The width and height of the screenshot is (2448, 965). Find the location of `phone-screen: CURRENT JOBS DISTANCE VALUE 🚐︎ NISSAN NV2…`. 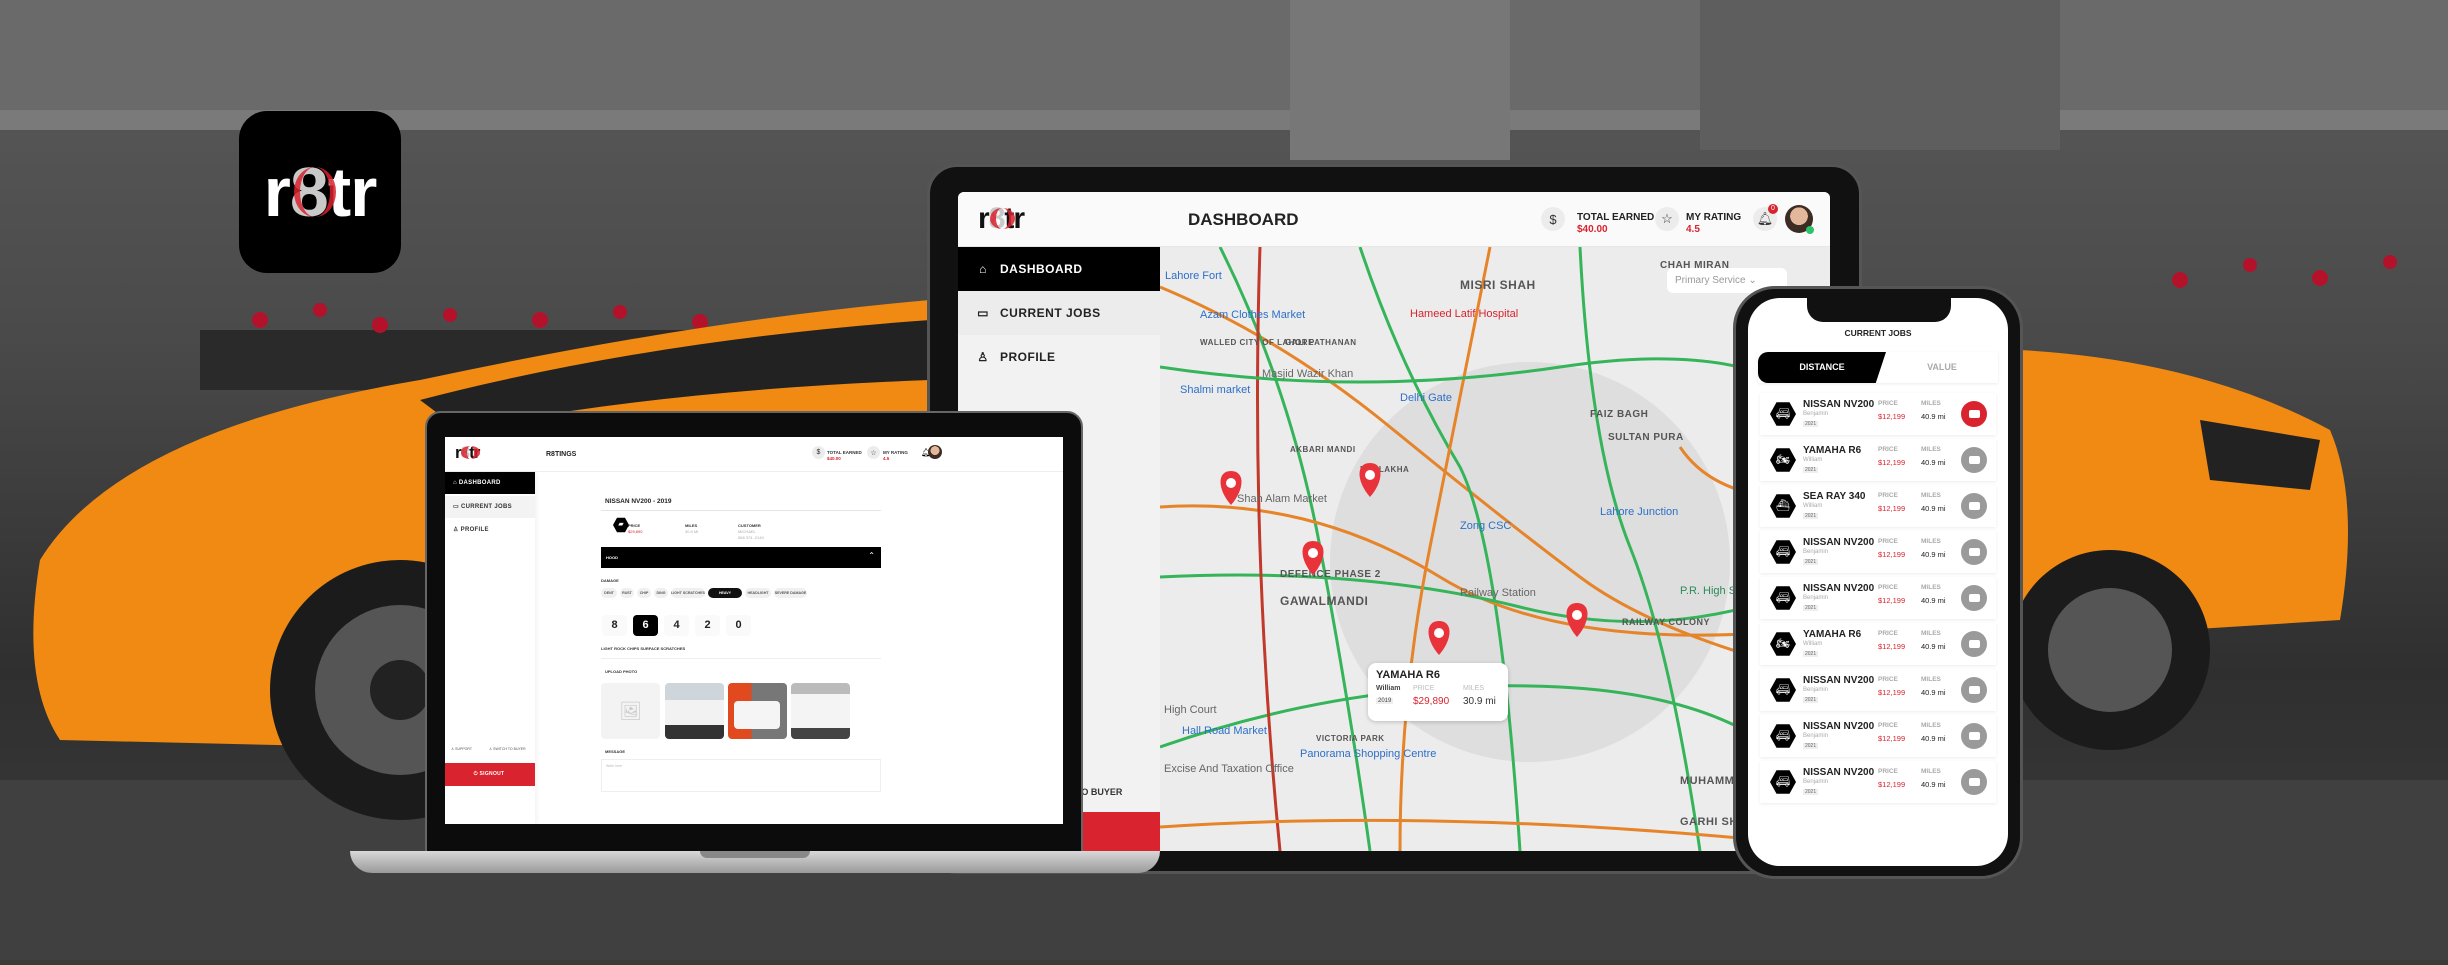

phone-screen: CURRENT JOBS DISTANCE VALUE 🚐︎ NISSAN NV2… is located at coordinates (1878, 582).